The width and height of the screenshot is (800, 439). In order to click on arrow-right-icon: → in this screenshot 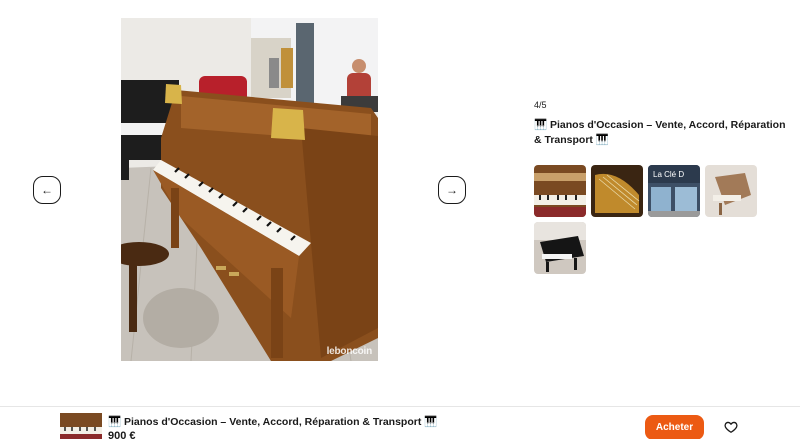, I will do `click(452, 190)`.